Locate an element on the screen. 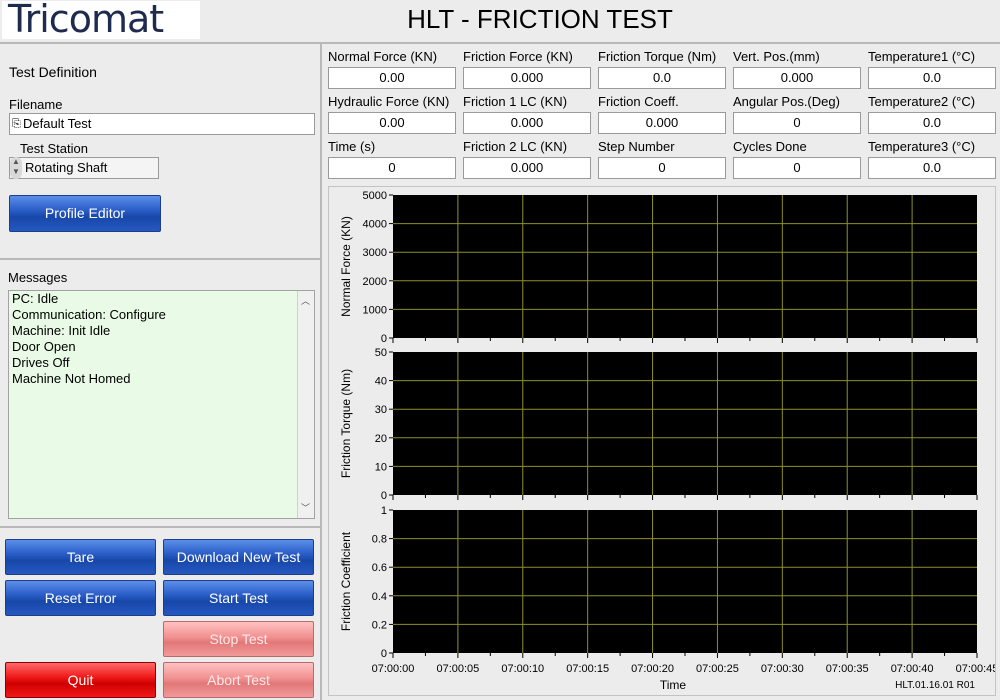 This screenshot has height=700, width=1000. y-tick-label: 0.4 is located at coordinates (379, 597).